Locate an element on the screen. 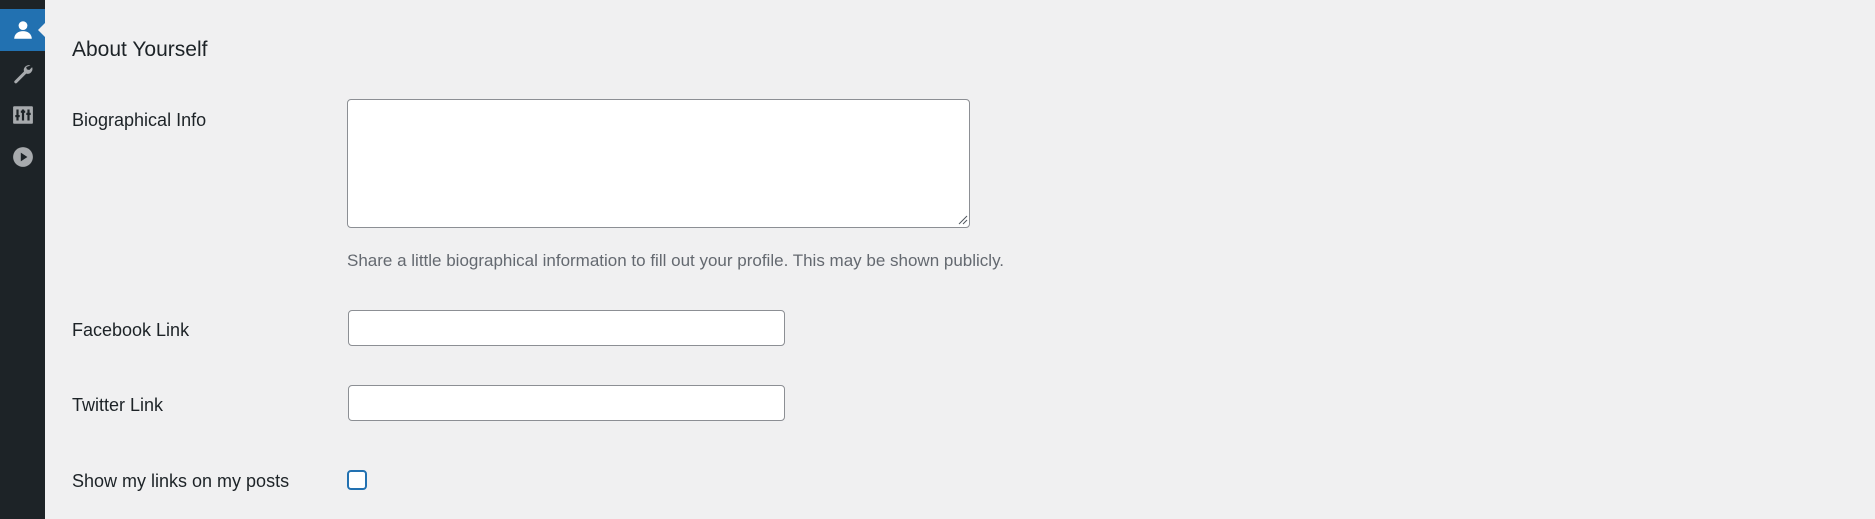 The height and width of the screenshot is (519, 1875). resize-grip-icon is located at coordinates (963, 220).